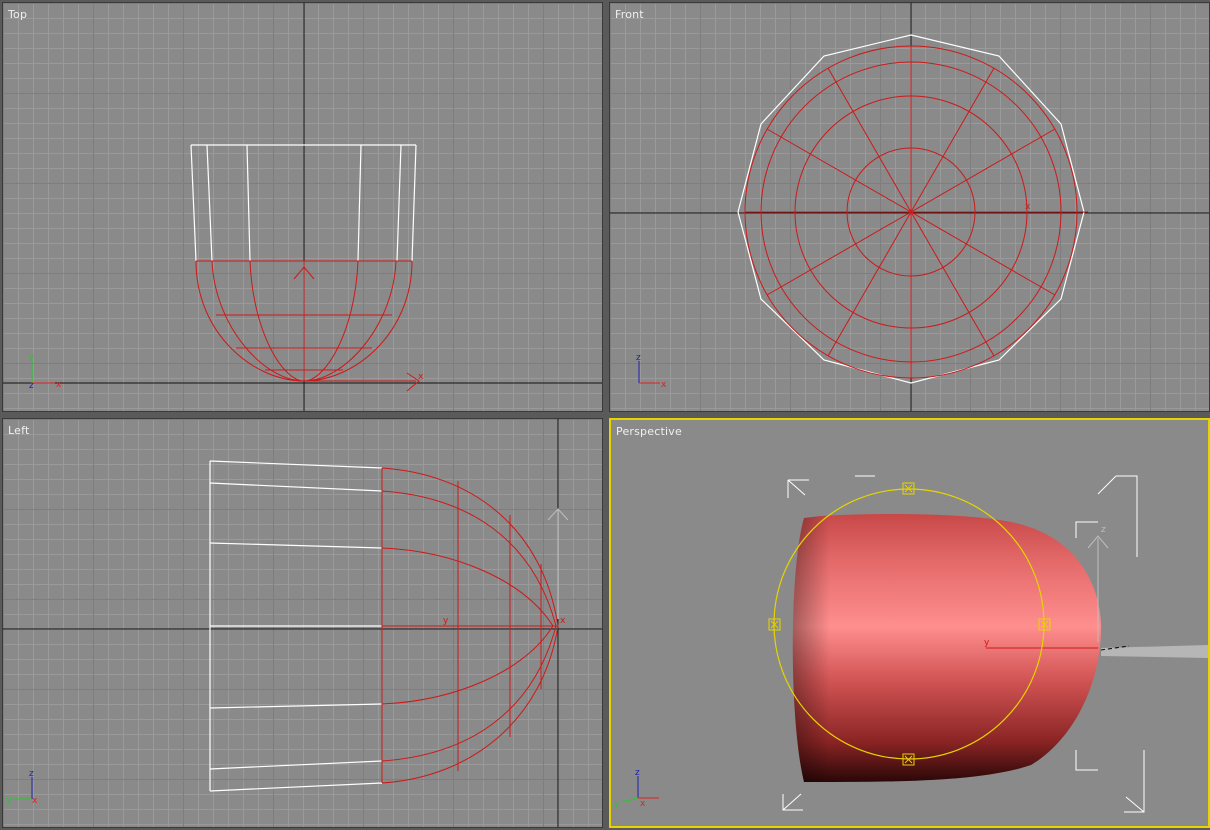 The width and height of the screenshot is (1210, 830). What do you see at coordinates (651, 371) in the screenshot?
I see `axis-tripod-front: z x` at bounding box center [651, 371].